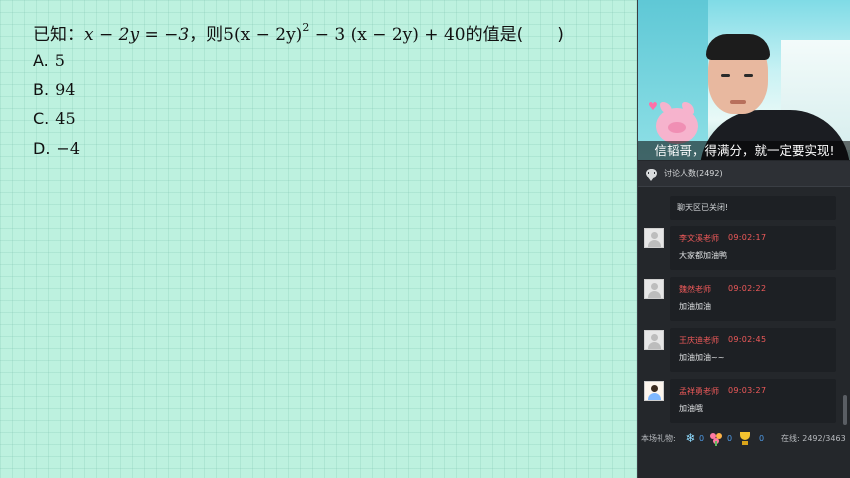  I want to click on option-letter: D., so click(42, 148).